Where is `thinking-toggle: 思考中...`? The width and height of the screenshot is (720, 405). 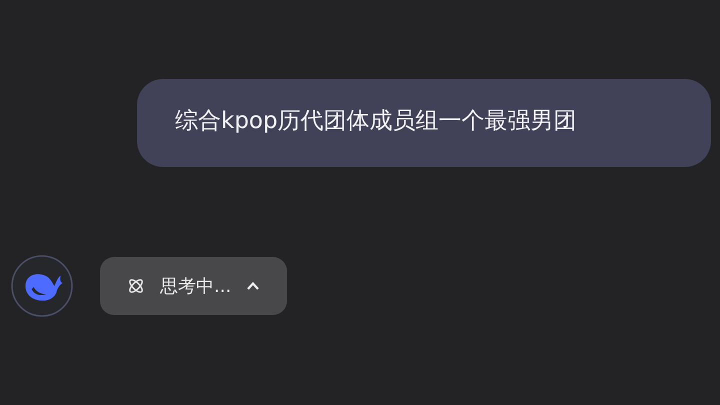 thinking-toggle: 思考中... is located at coordinates (194, 286).